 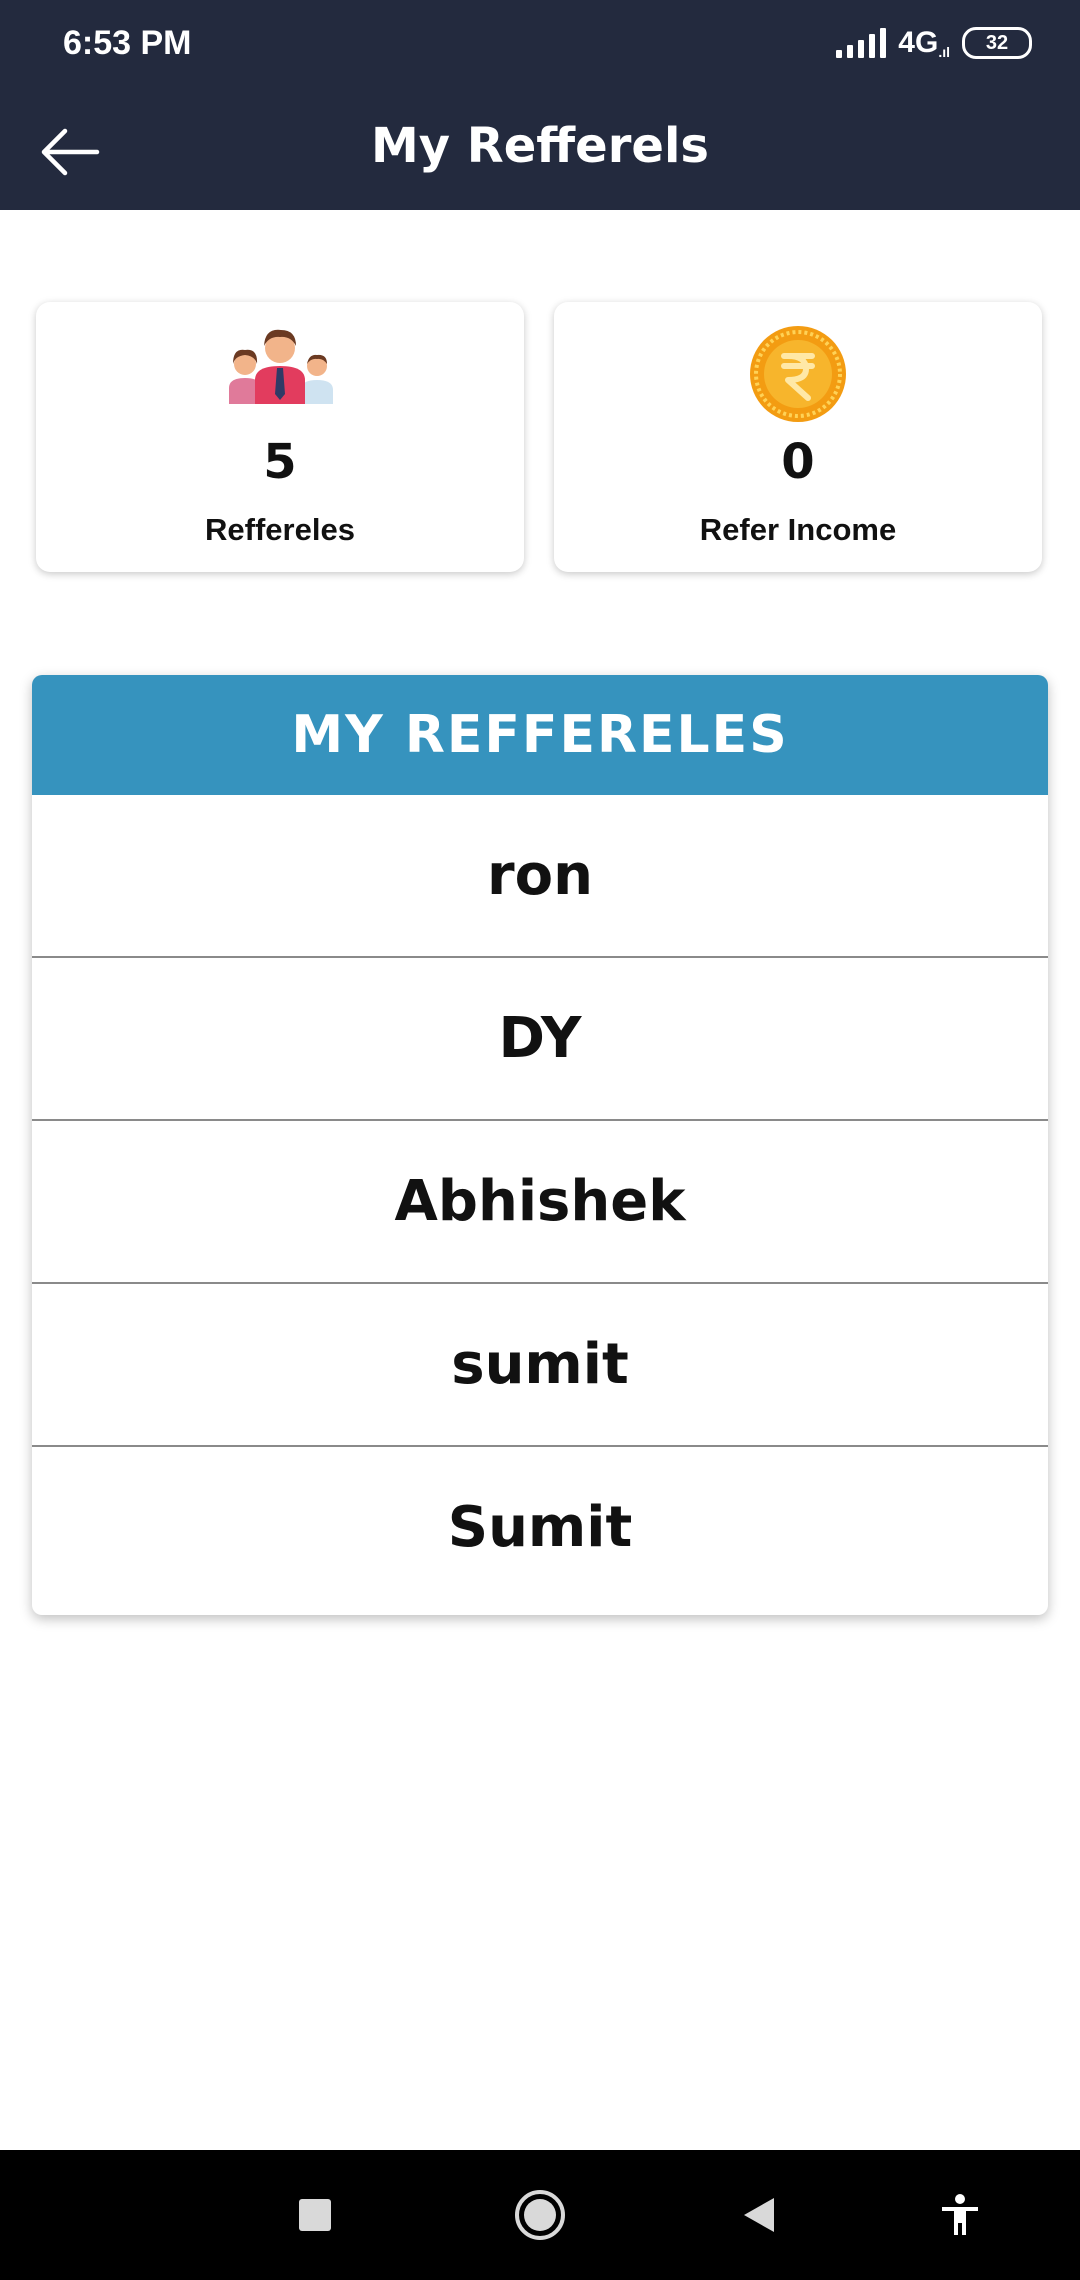 I want to click on referral-list-item: Sumit, so click(x=540, y=1527).